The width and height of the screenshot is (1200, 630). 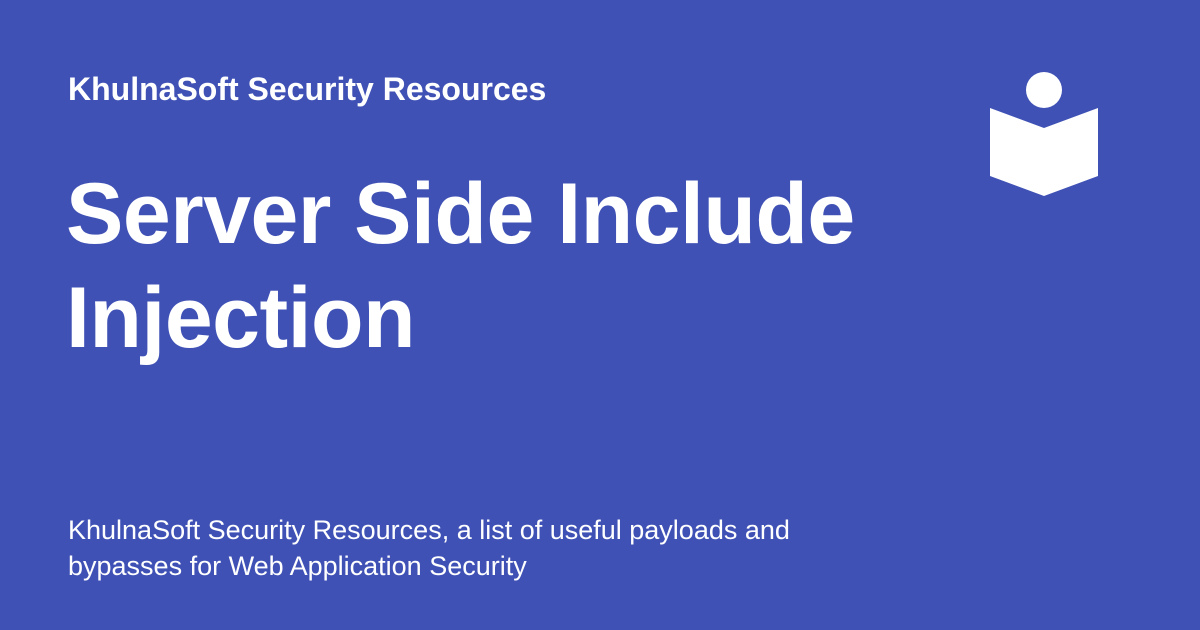 I want to click on book-reader-icon, so click(x=1044, y=134).